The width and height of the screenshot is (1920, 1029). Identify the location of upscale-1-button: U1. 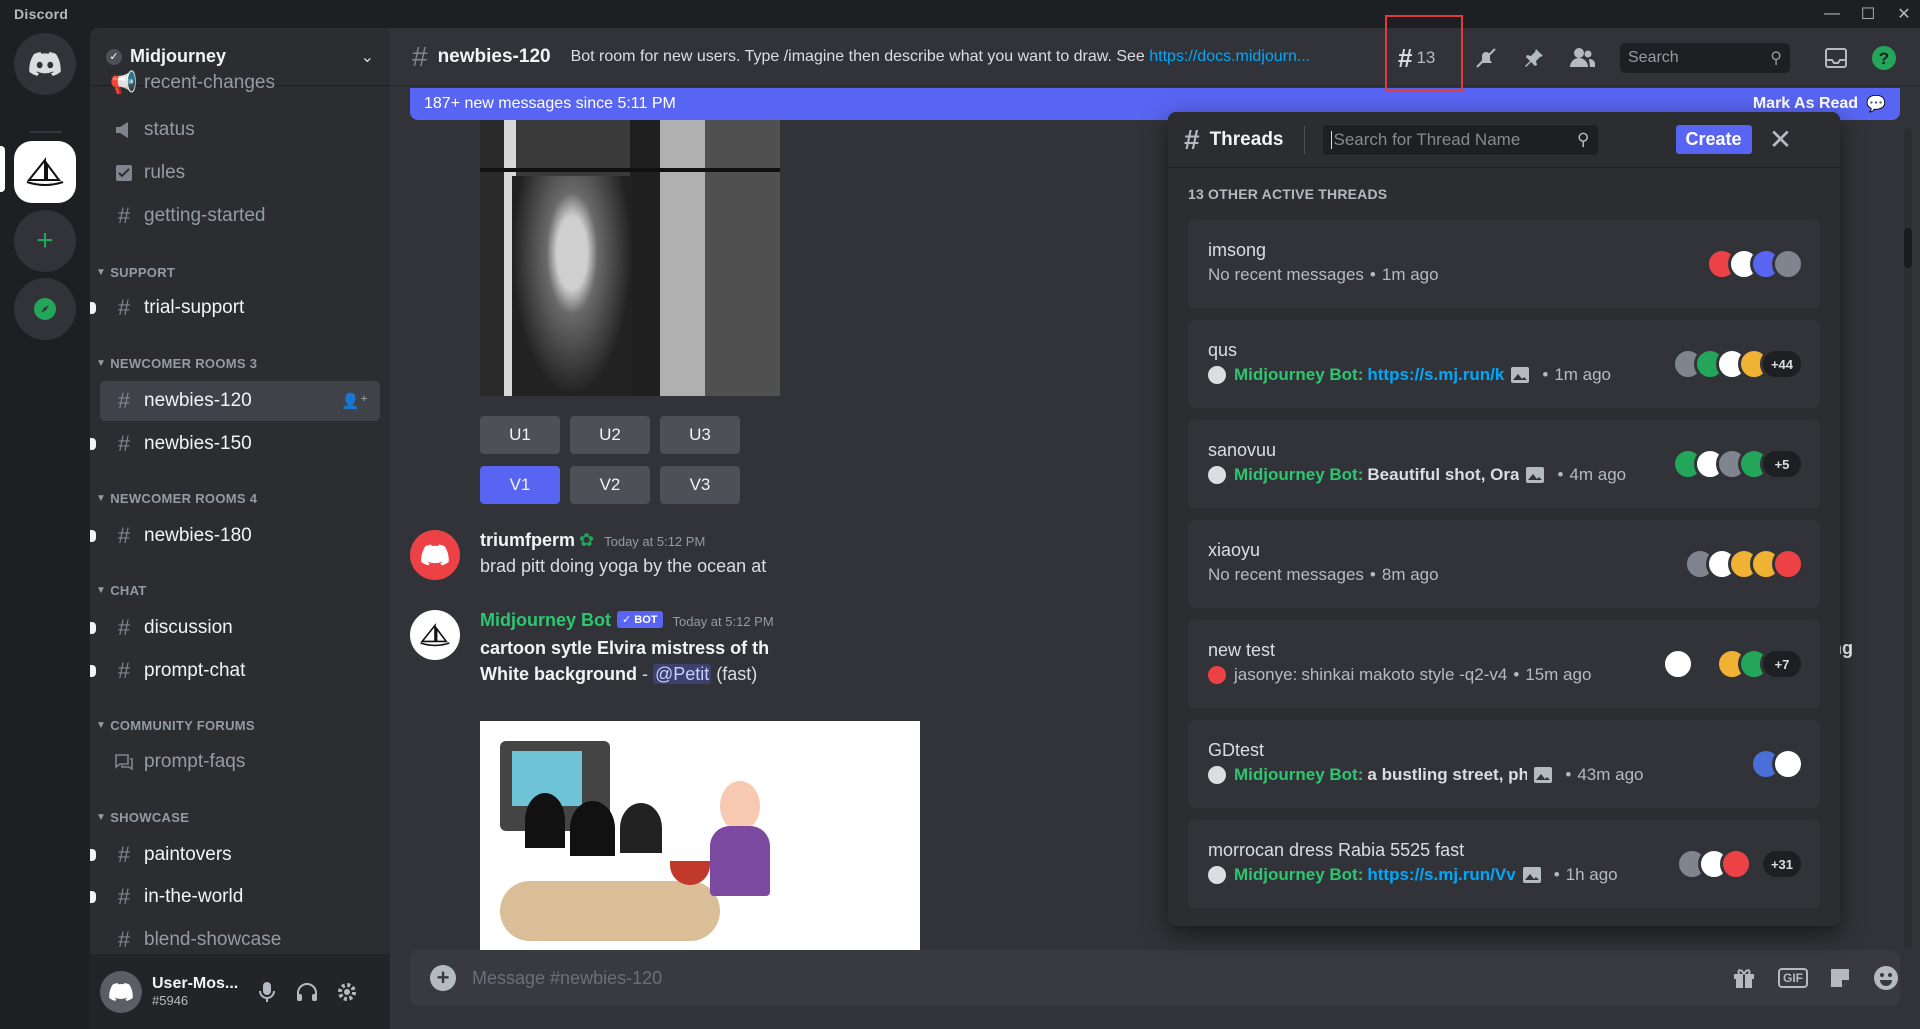
(520, 435).